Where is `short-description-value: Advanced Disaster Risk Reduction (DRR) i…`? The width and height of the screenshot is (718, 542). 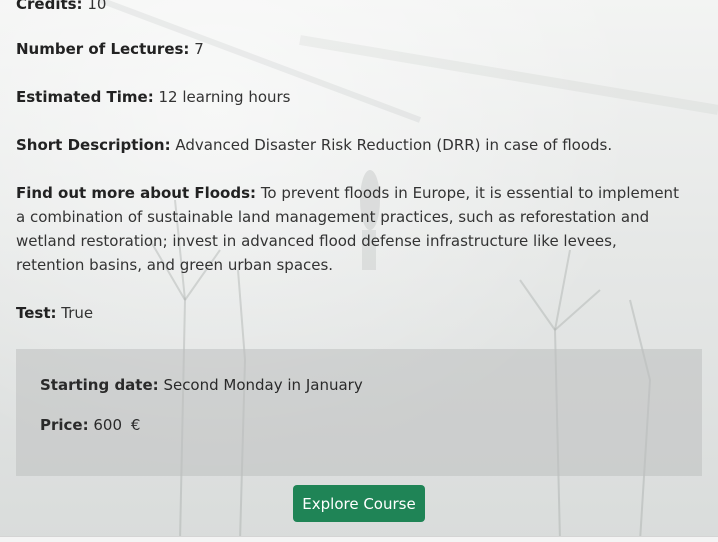 short-description-value: Advanced Disaster Risk Reduction (DRR) i… is located at coordinates (394, 145).